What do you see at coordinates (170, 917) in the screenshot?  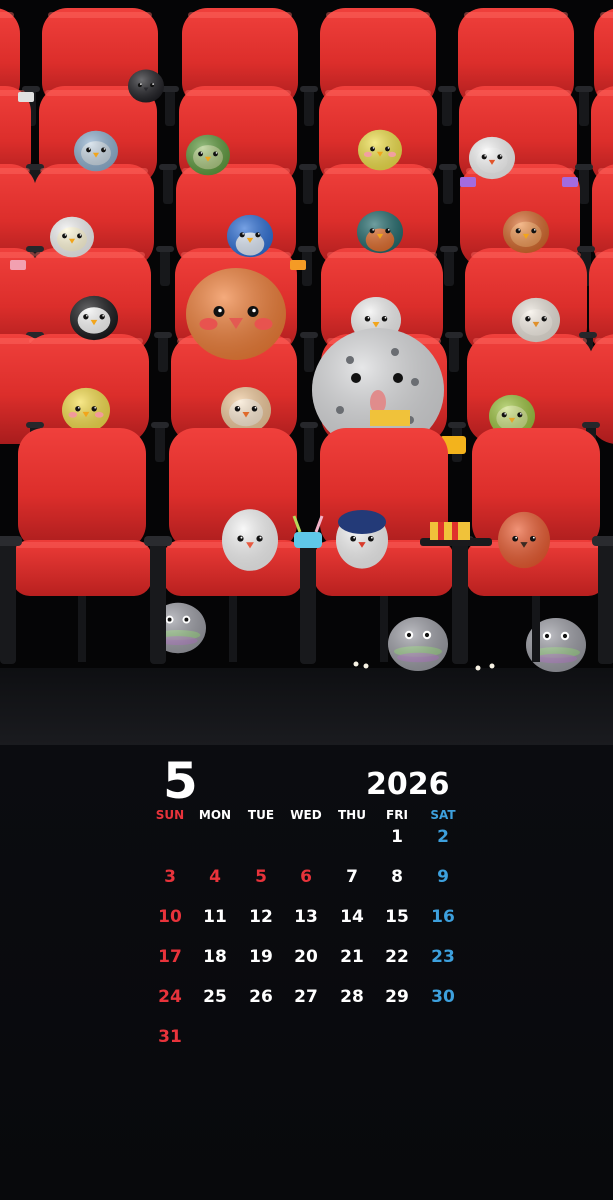 I see `day-10: 10` at bounding box center [170, 917].